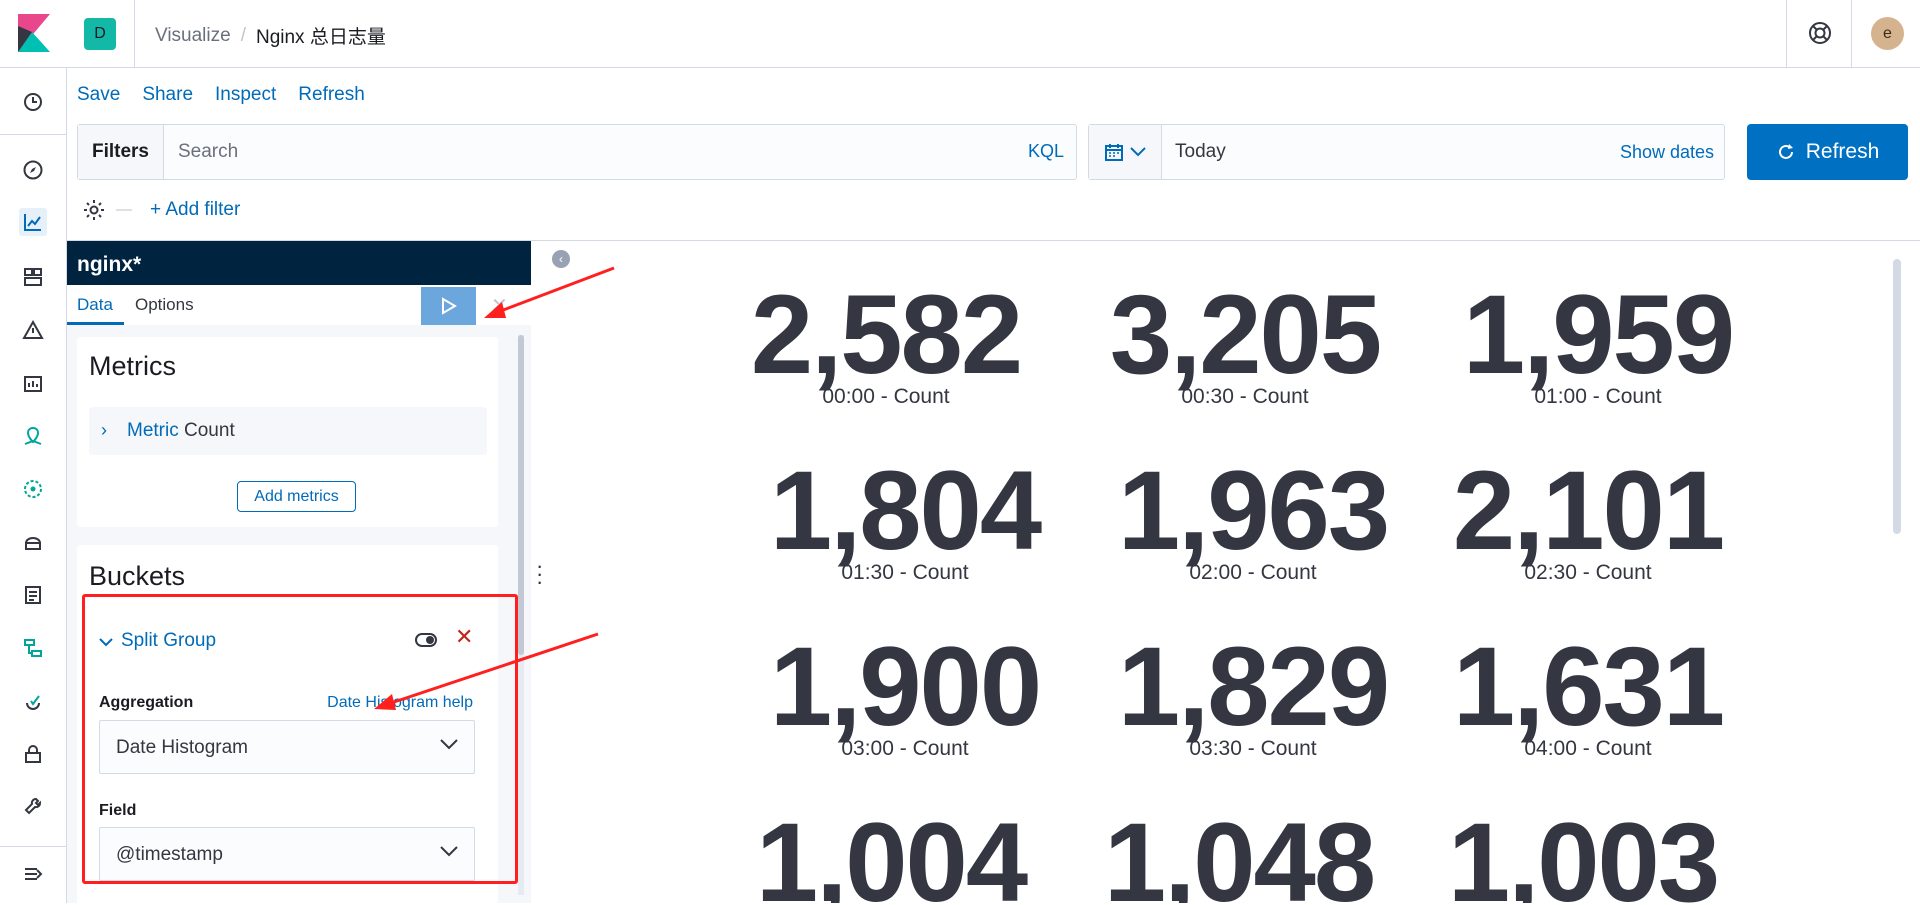  I want to click on chevron-right-icon: ›, so click(104, 430).